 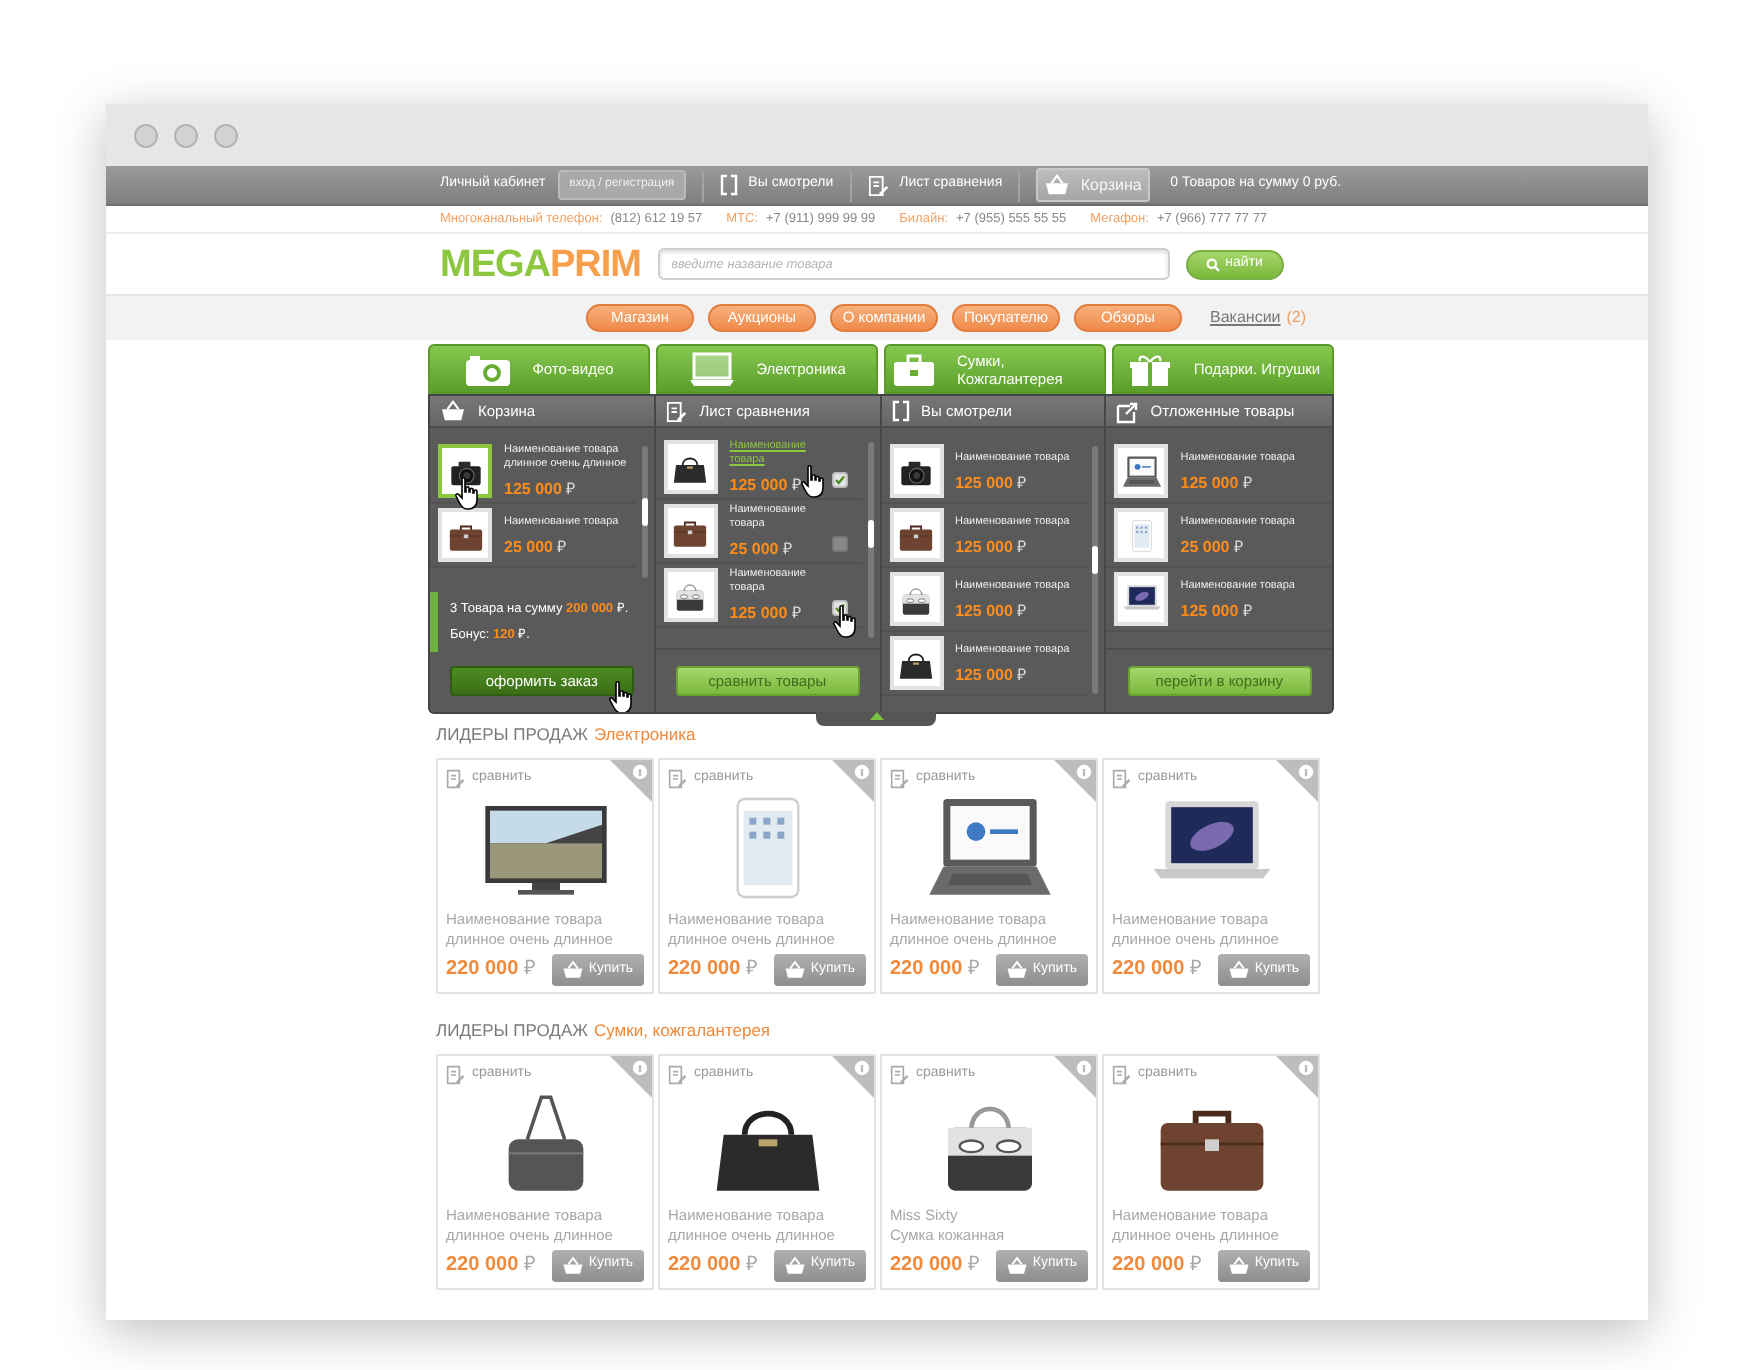 What do you see at coordinates (1141, 471) in the screenshot?
I see `laptop-drawing` at bounding box center [1141, 471].